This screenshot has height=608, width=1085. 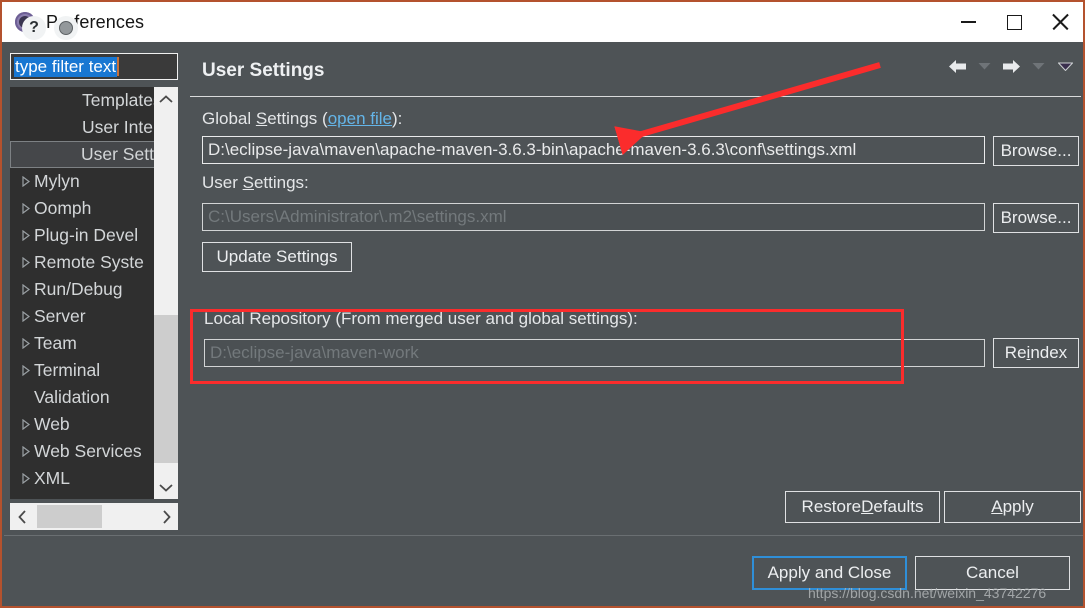 I want to click on tree-item-terminal: Terminal, so click(x=94, y=370).